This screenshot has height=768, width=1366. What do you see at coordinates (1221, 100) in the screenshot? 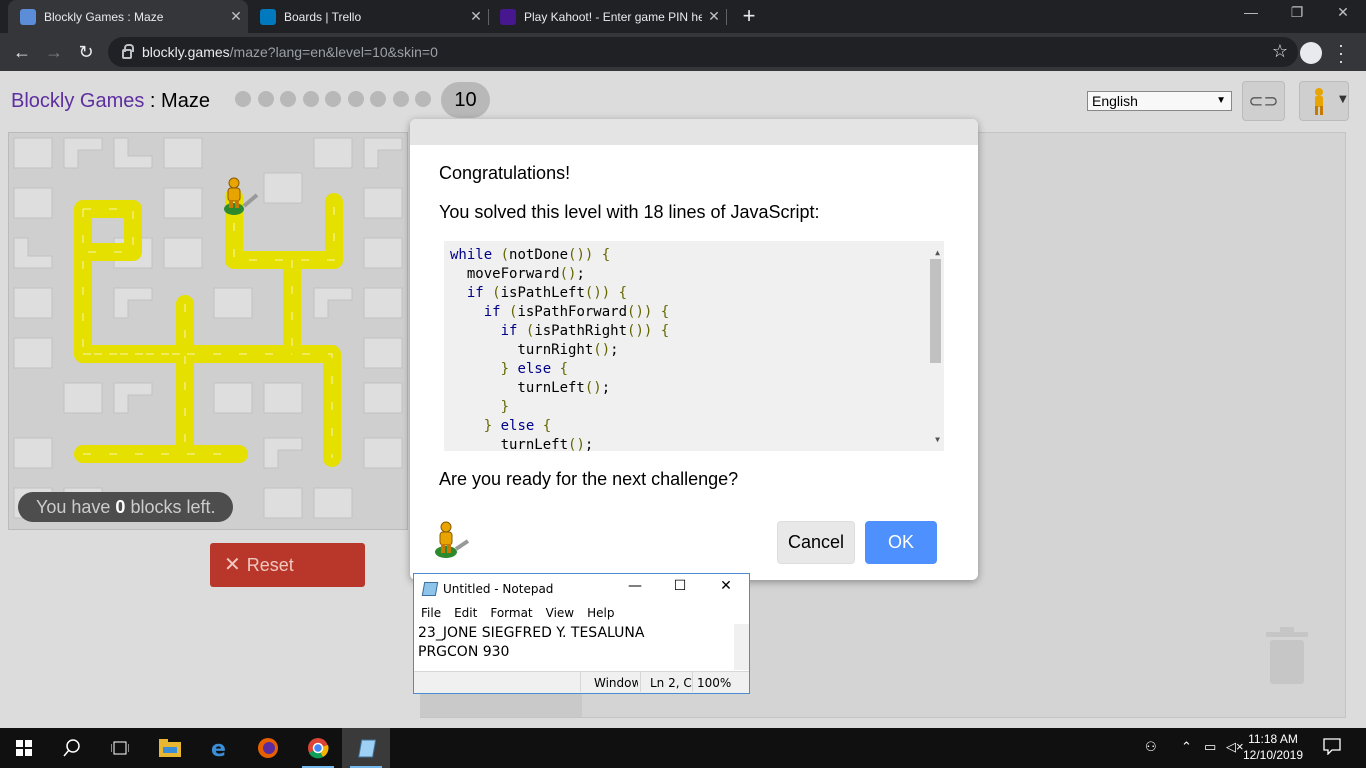
I see `chevron-down-icon: ▼` at bounding box center [1221, 100].